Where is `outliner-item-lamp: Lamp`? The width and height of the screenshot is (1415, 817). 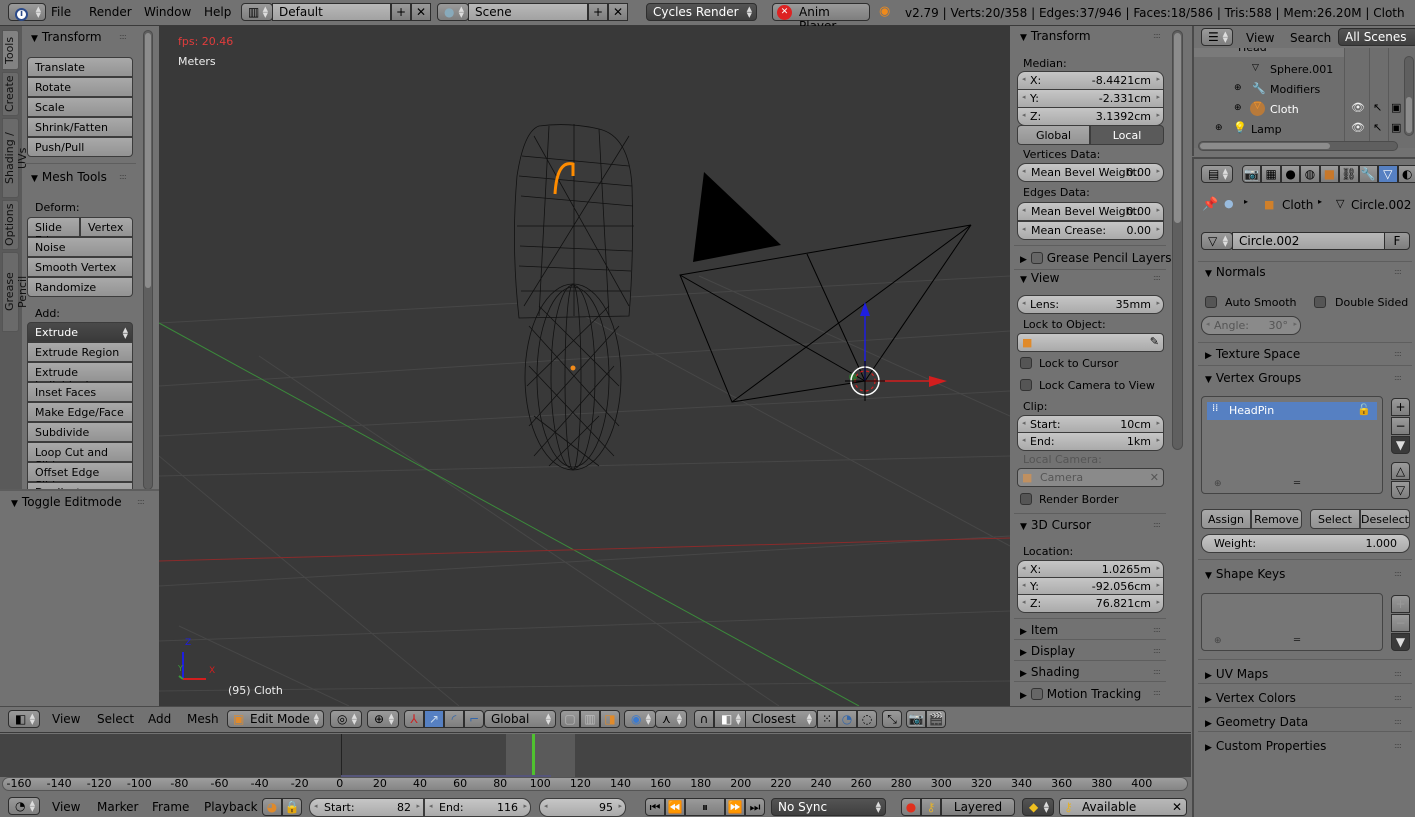 outliner-item-lamp: Lamp is located at coordinates (1266, 129).